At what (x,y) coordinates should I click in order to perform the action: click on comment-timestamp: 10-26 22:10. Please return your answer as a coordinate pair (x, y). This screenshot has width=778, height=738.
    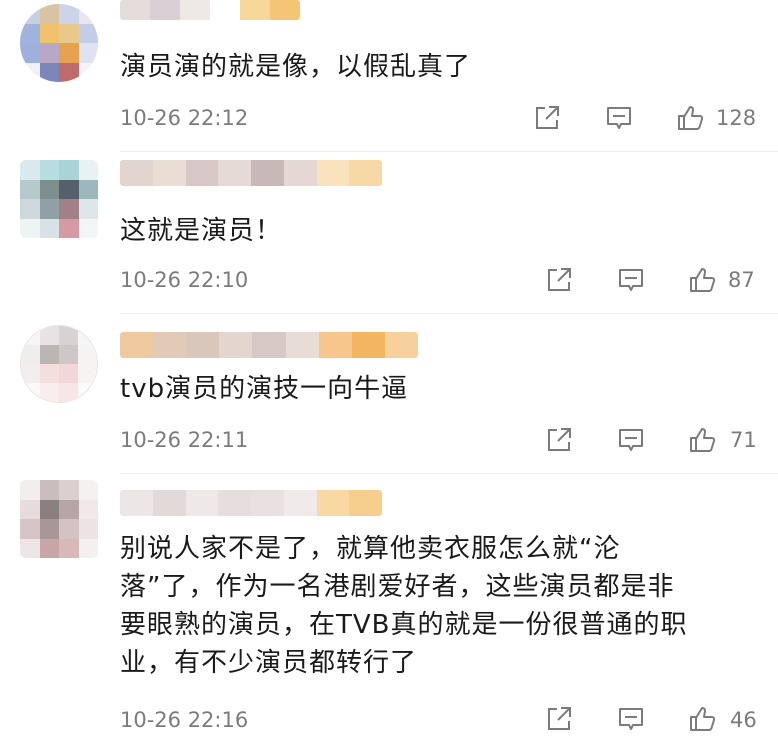
    Looking at the image, I should click on (184, 280).